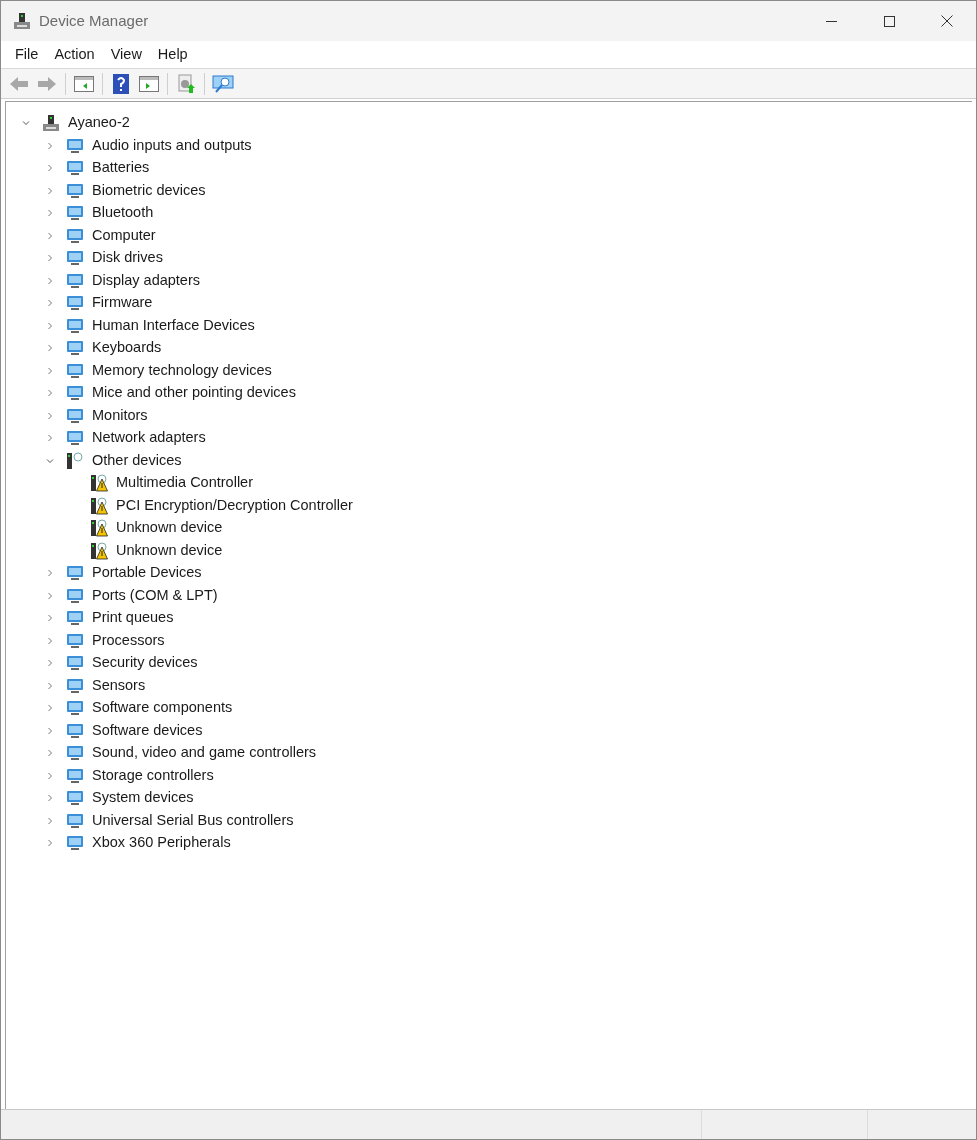 The image size is (977, 1140). Describe the element at coordinates (122, 303) in the screenshot. I see `tree-item-label: Firmware` at that location.